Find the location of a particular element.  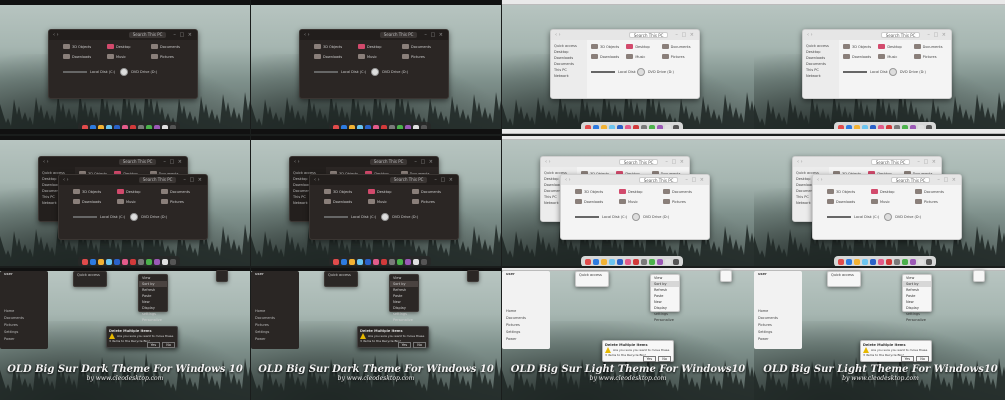

folder-item: Documents is located at coordinates (165, 46).